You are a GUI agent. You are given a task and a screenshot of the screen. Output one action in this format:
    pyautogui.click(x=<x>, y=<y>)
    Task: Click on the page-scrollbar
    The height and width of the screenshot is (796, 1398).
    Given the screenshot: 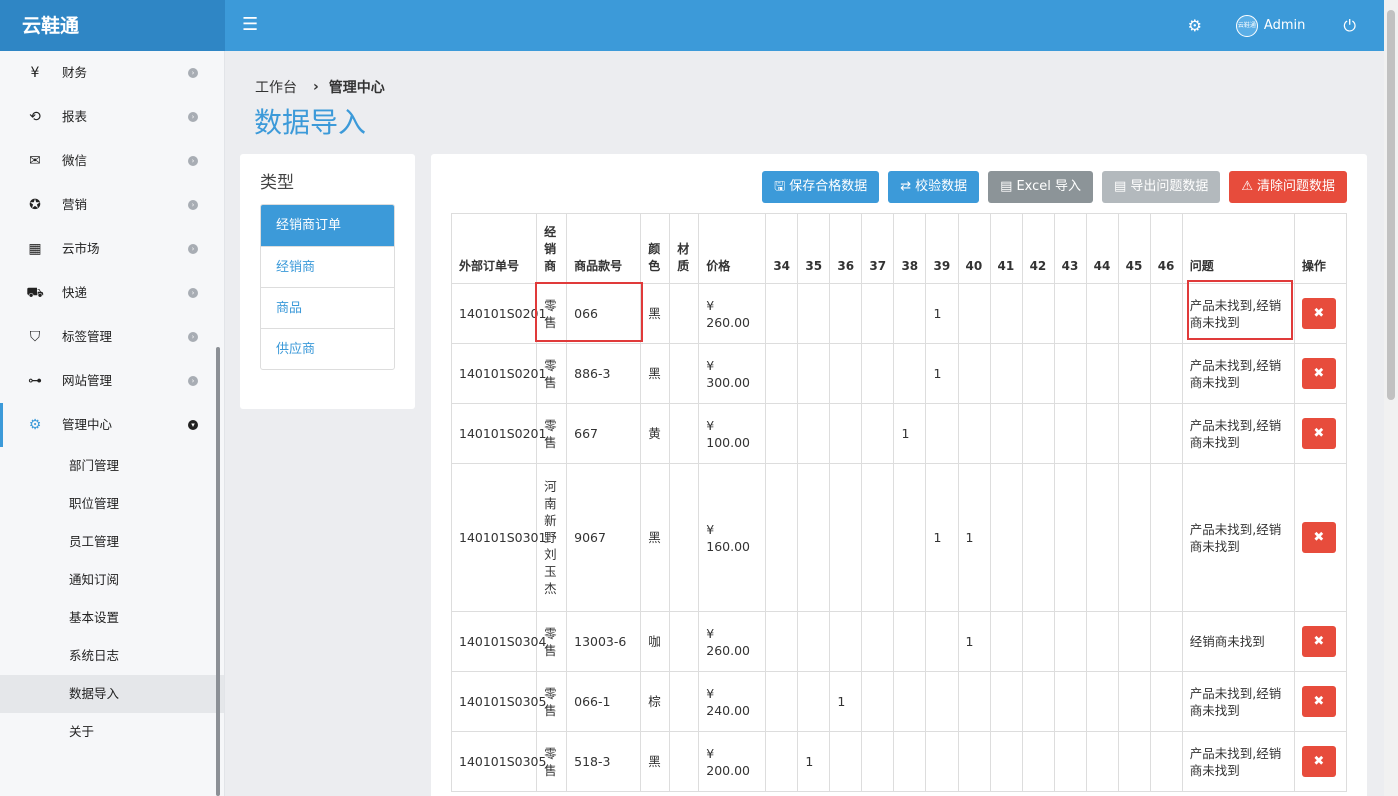 What is the action you would take?
    pyautogui.click(x=1391, y=398)
    